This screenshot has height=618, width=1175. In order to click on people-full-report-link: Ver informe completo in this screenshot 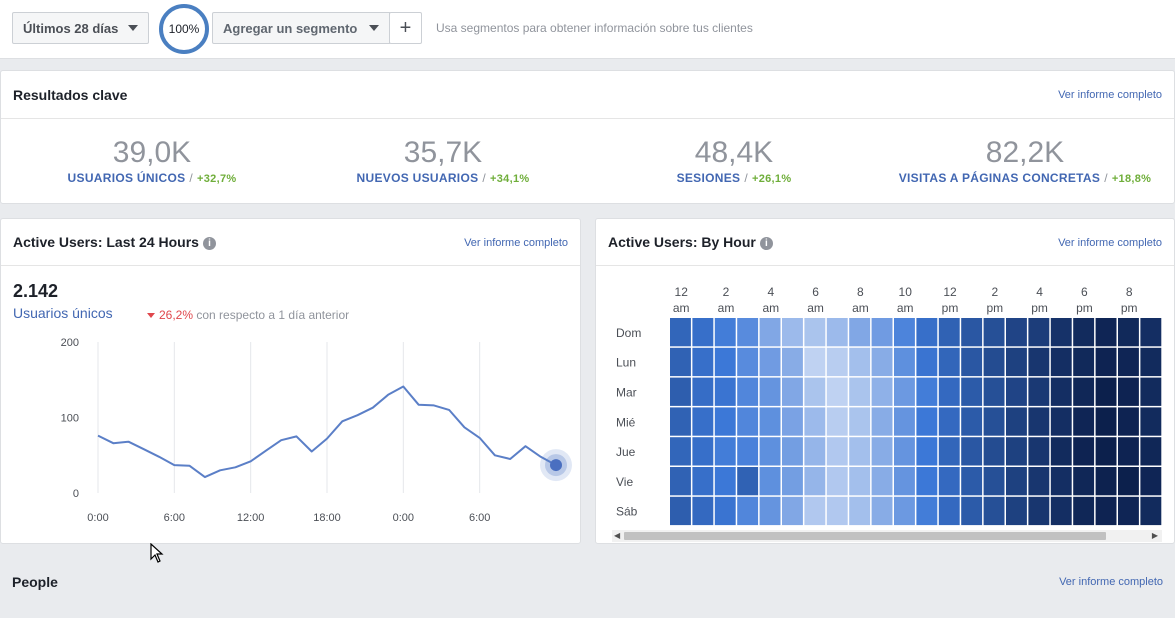, I will do `click(1111, 582)`.